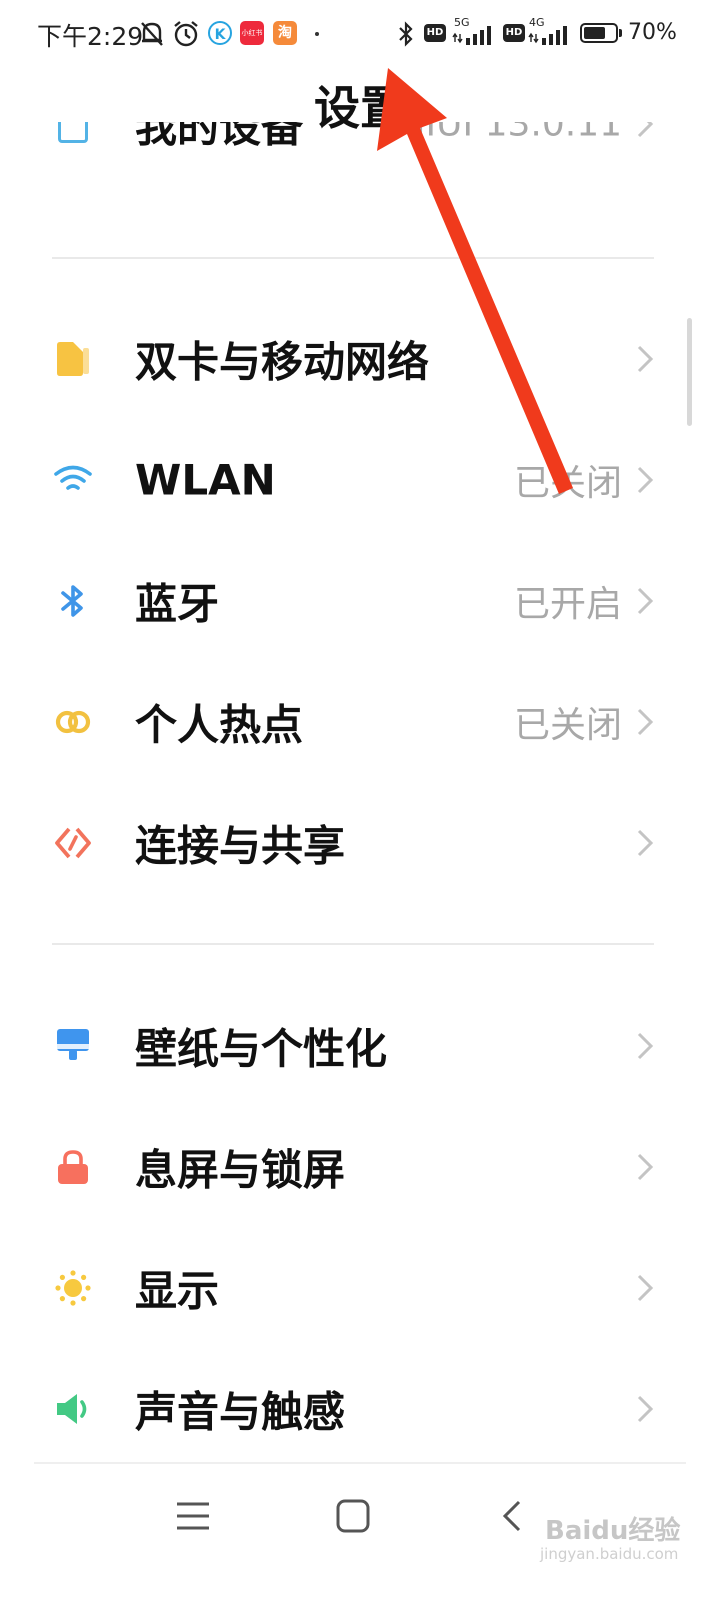  What do you see at coordinates (73, 1167) in the screenshot?
I see `lock-icon` at bounding box center [73, 1167].